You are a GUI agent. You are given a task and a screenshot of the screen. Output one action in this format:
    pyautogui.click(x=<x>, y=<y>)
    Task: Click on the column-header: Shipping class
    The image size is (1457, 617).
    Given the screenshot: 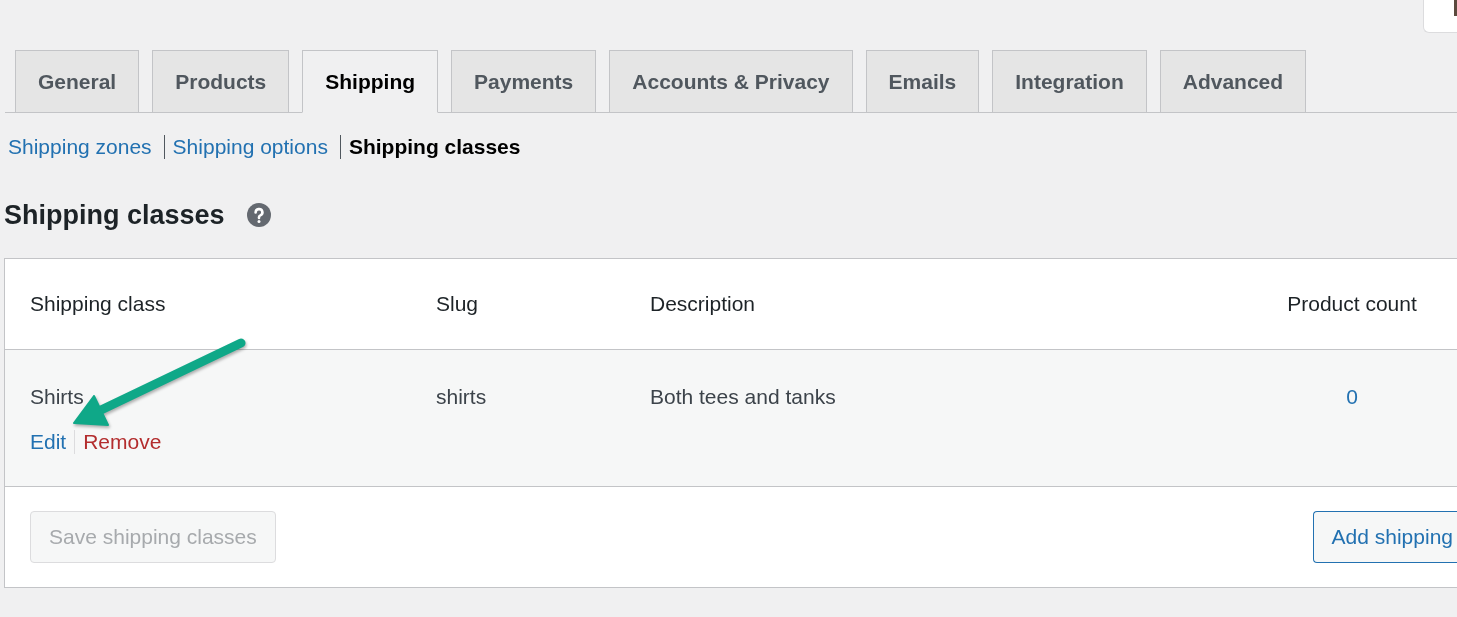 What is the action you would take?
    pyautogui.click(x=98, y=304)
    